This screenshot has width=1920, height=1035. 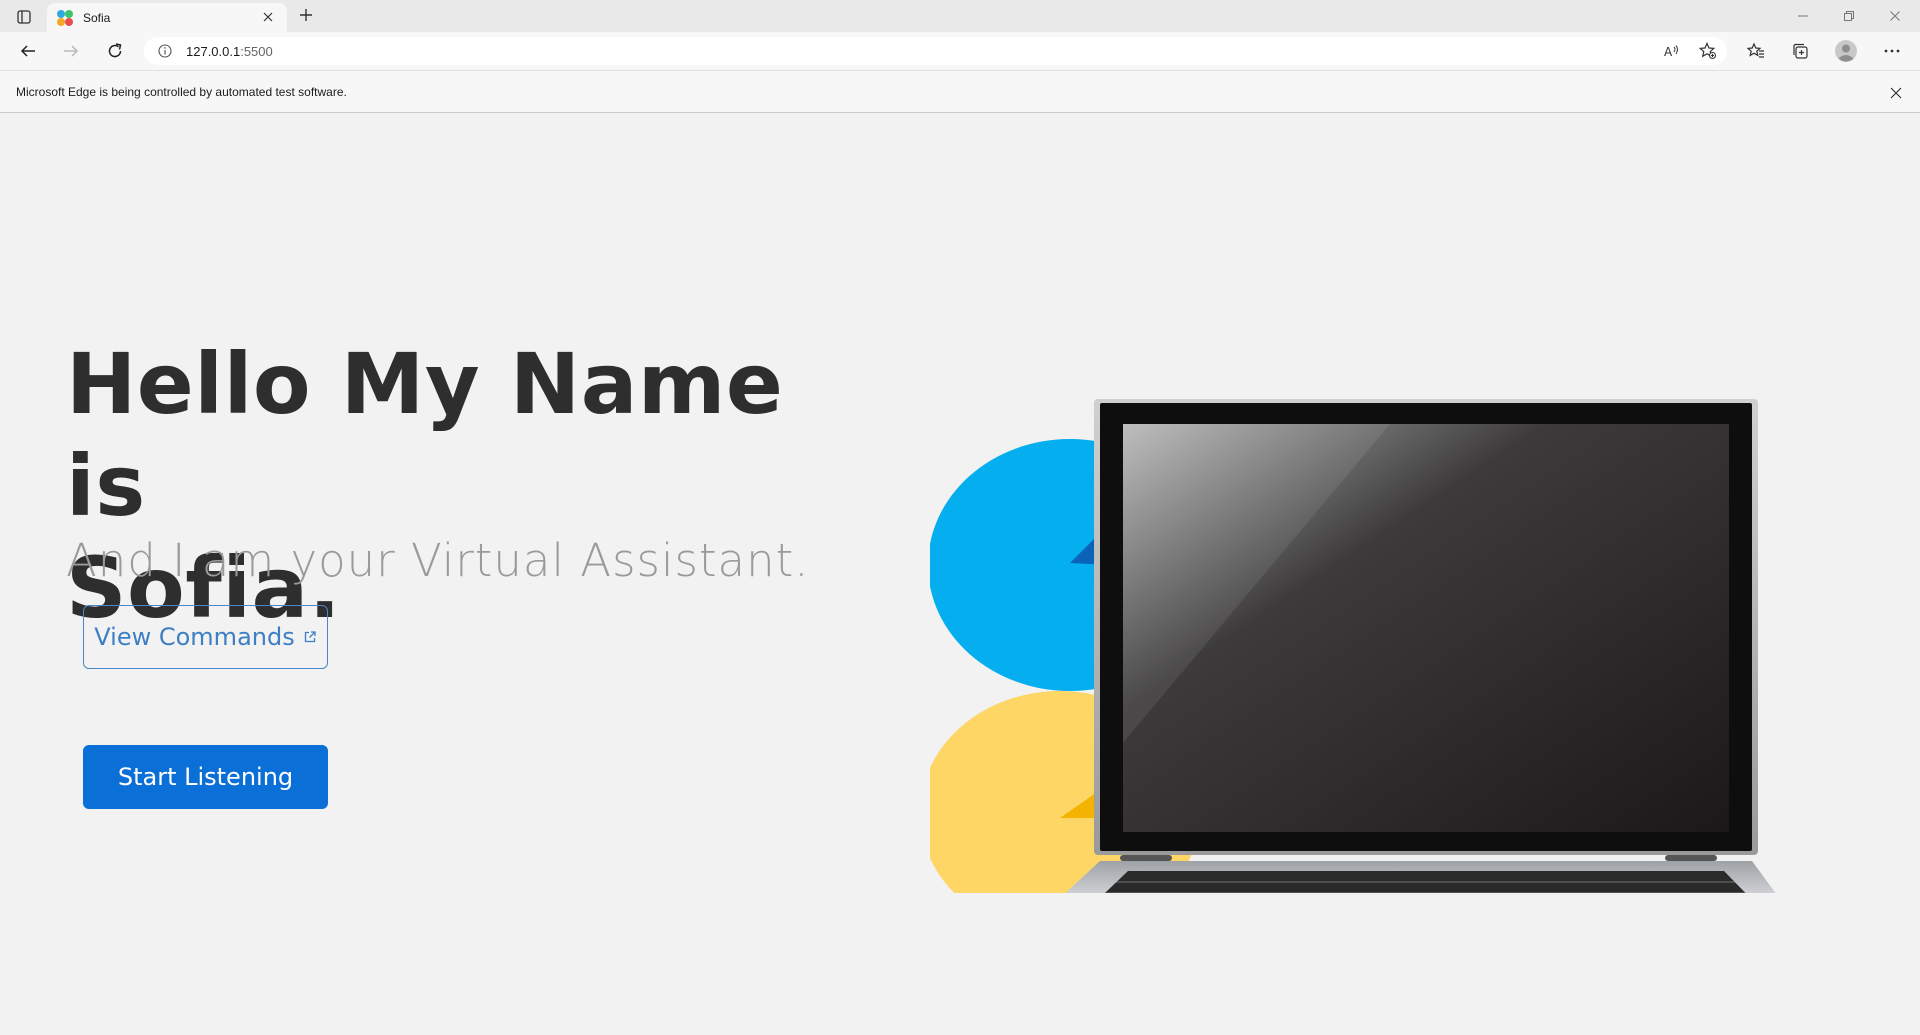 What do you see at coordinates (65, 17) in the screenshot?
I see `favicon-icon` at bounding box center [65, 17].